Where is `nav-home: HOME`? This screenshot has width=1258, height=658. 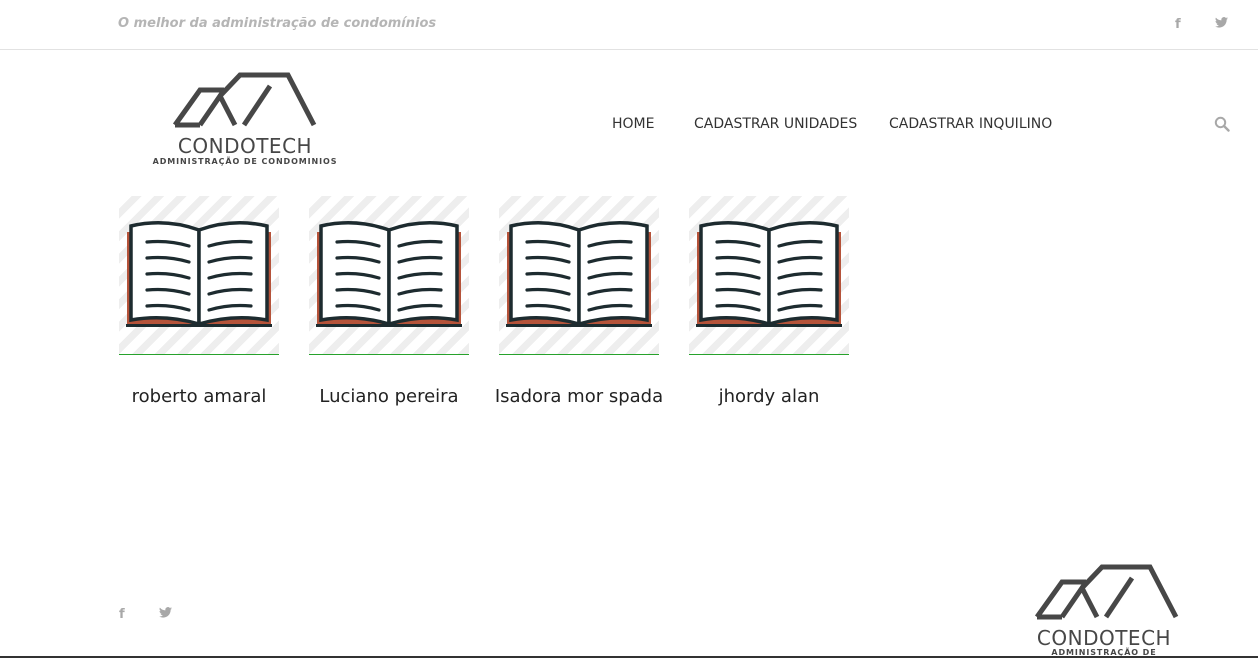
nav-home: HOME is located at coordinates (633, 124).